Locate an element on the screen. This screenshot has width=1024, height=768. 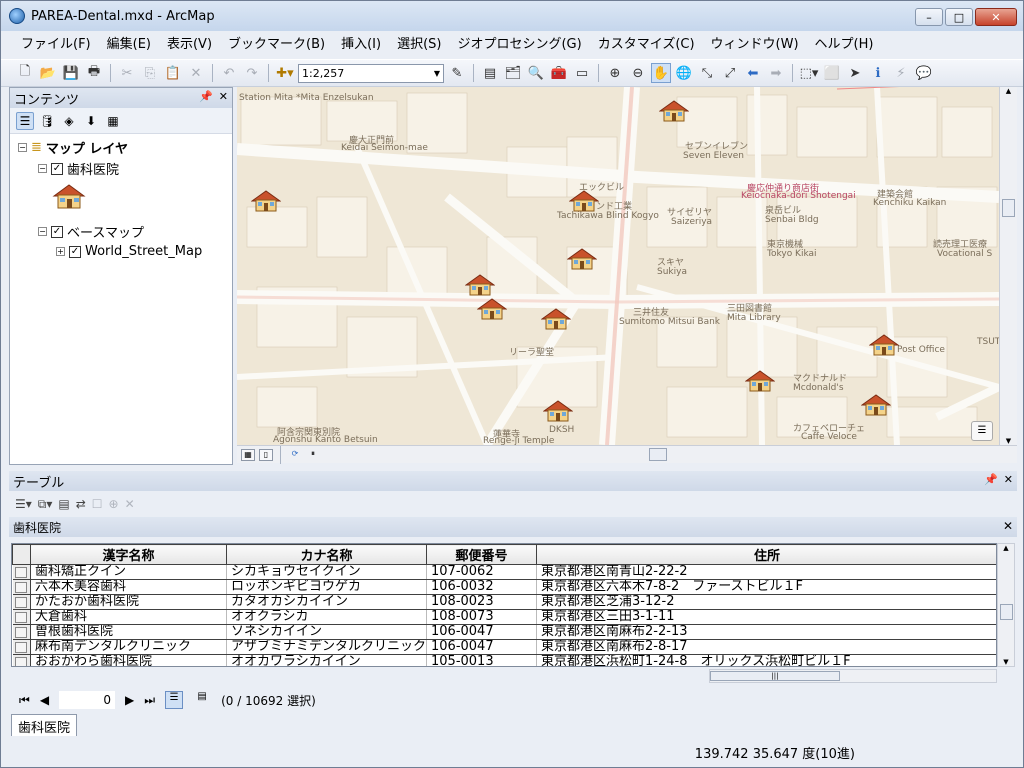
table-cell: 東京都港区六本木7-8-2 ファーストビル１F is located at coordinates (766, 587).